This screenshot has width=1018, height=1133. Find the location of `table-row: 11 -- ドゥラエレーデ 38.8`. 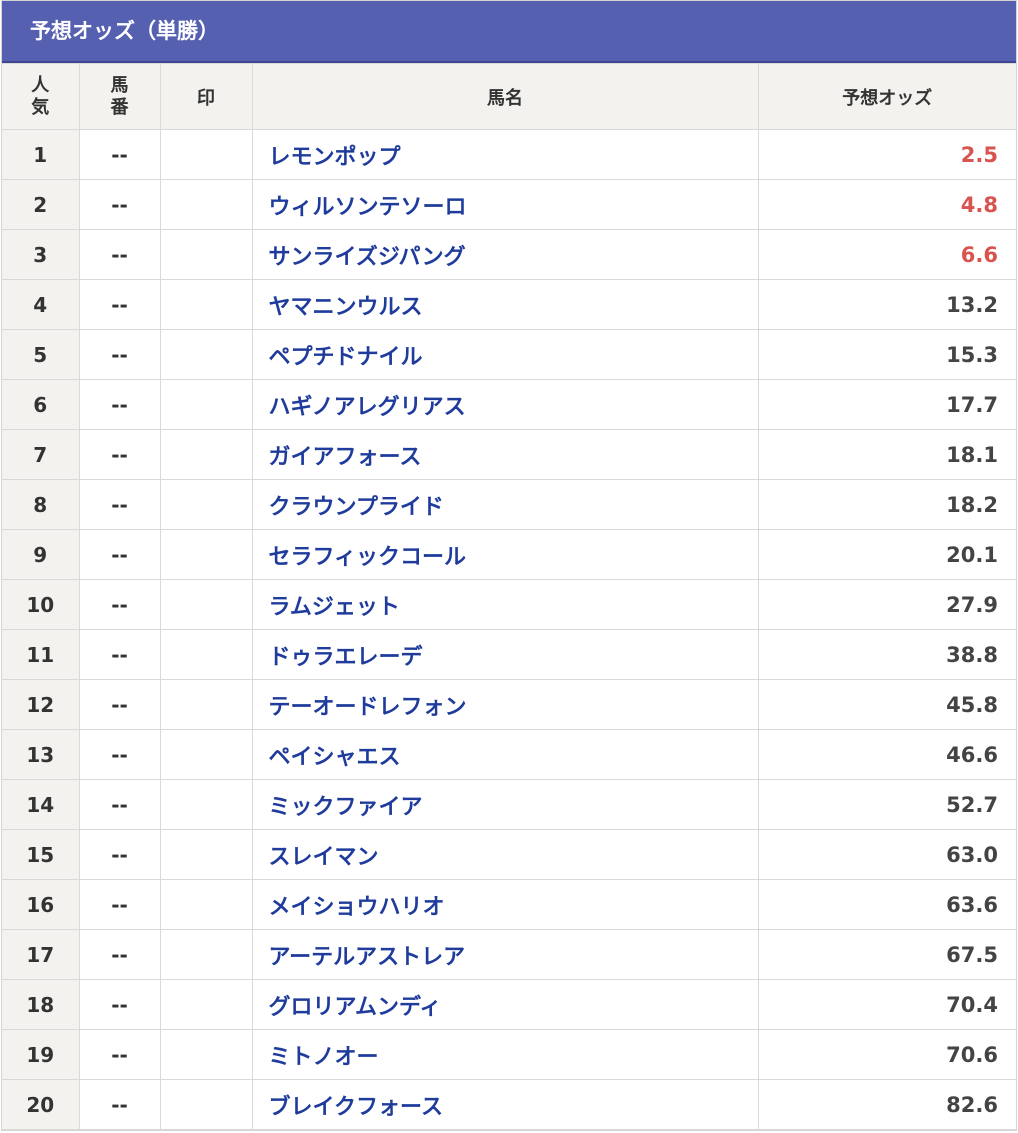

table-row: 11 -- ドゥラエレーデ 38.8 is located at coordinates (509, 654).